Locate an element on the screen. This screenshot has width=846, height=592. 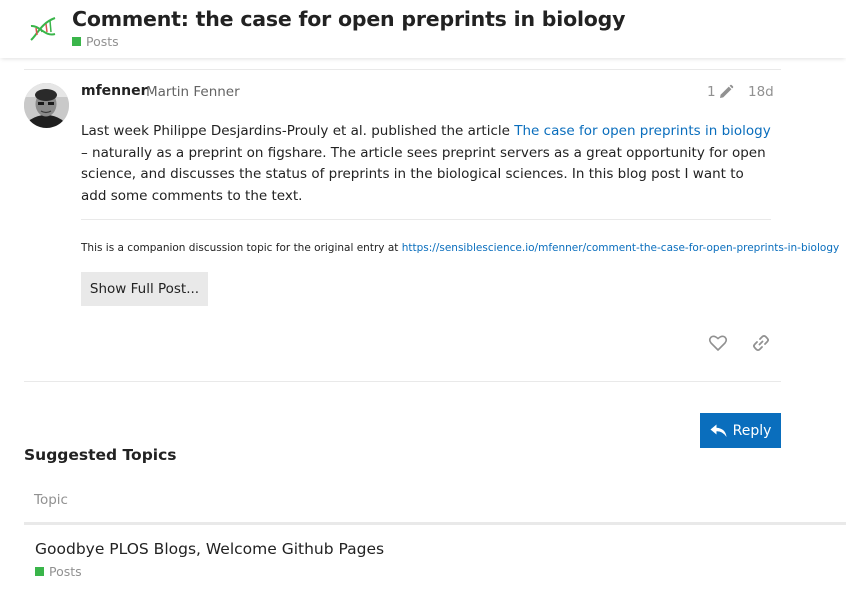
suggested-topic-title: Goodbye PLOS Blogs, Welcome Github Pages is located at coordinates (209, 549).